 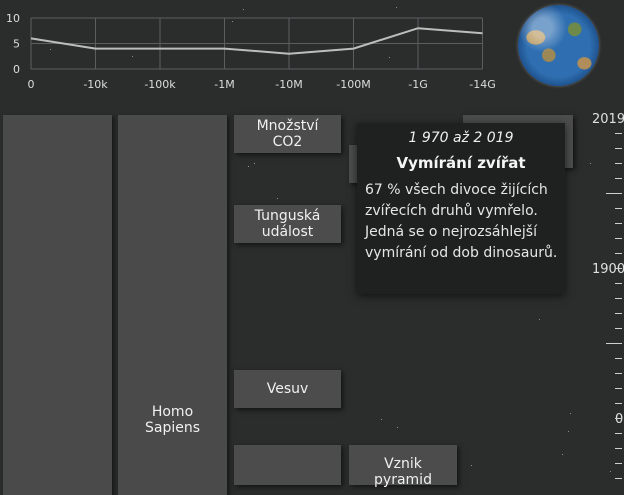 I want to click on x-tick-label: 0, so click(x=31, y=84).